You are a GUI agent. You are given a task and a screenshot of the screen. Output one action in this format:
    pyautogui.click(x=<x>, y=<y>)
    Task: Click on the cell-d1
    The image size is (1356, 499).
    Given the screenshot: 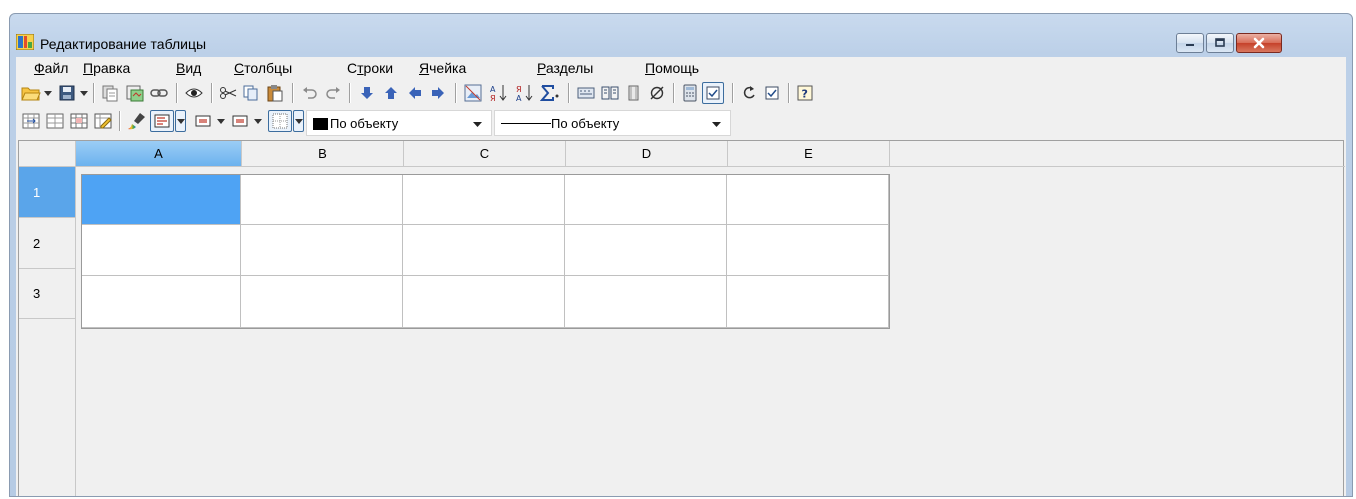 What is the action you would take?
    pyautogui.click(x=646, y=200)
    